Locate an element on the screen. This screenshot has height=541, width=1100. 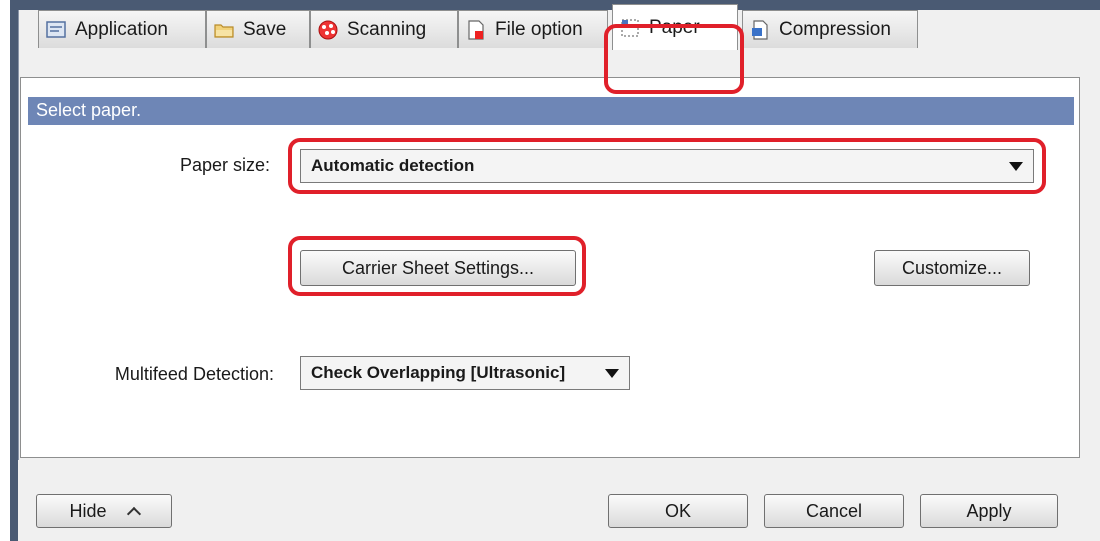
tab-application-label: Application is located at coordinates (121, 29).